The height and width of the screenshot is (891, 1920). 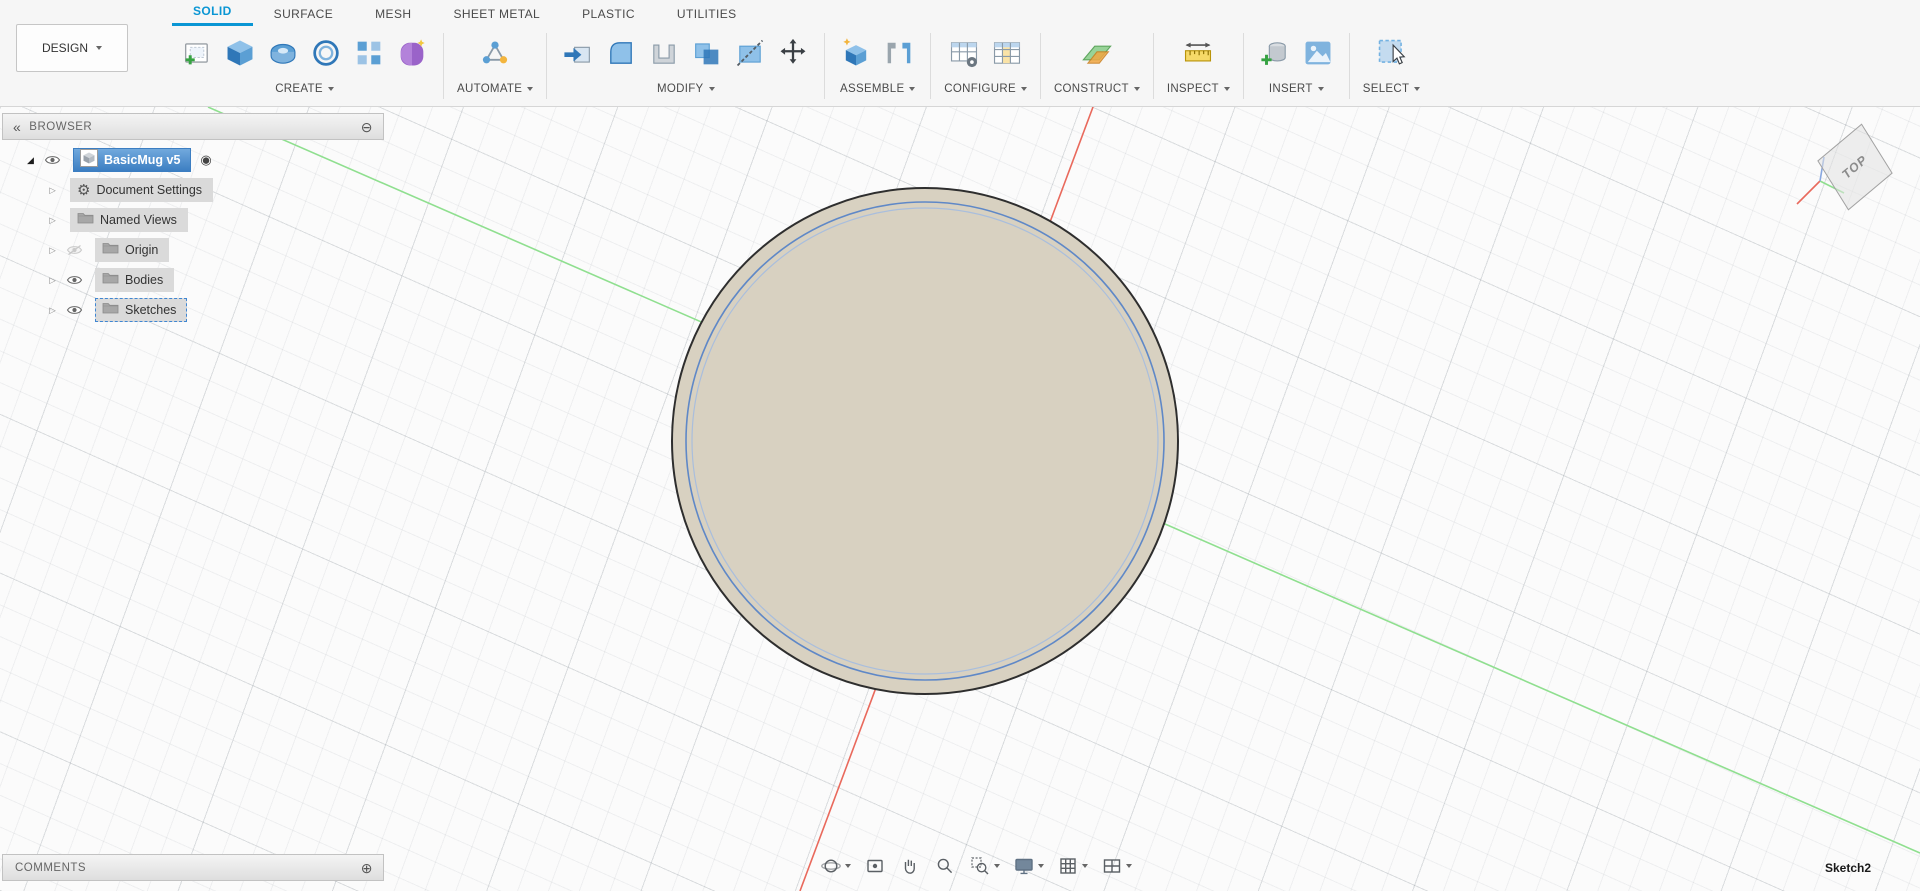 What do you see at coordinates (304, 89) in the screenshot?
I see `create-menu: CREATE` at bounding box center [304, 89].